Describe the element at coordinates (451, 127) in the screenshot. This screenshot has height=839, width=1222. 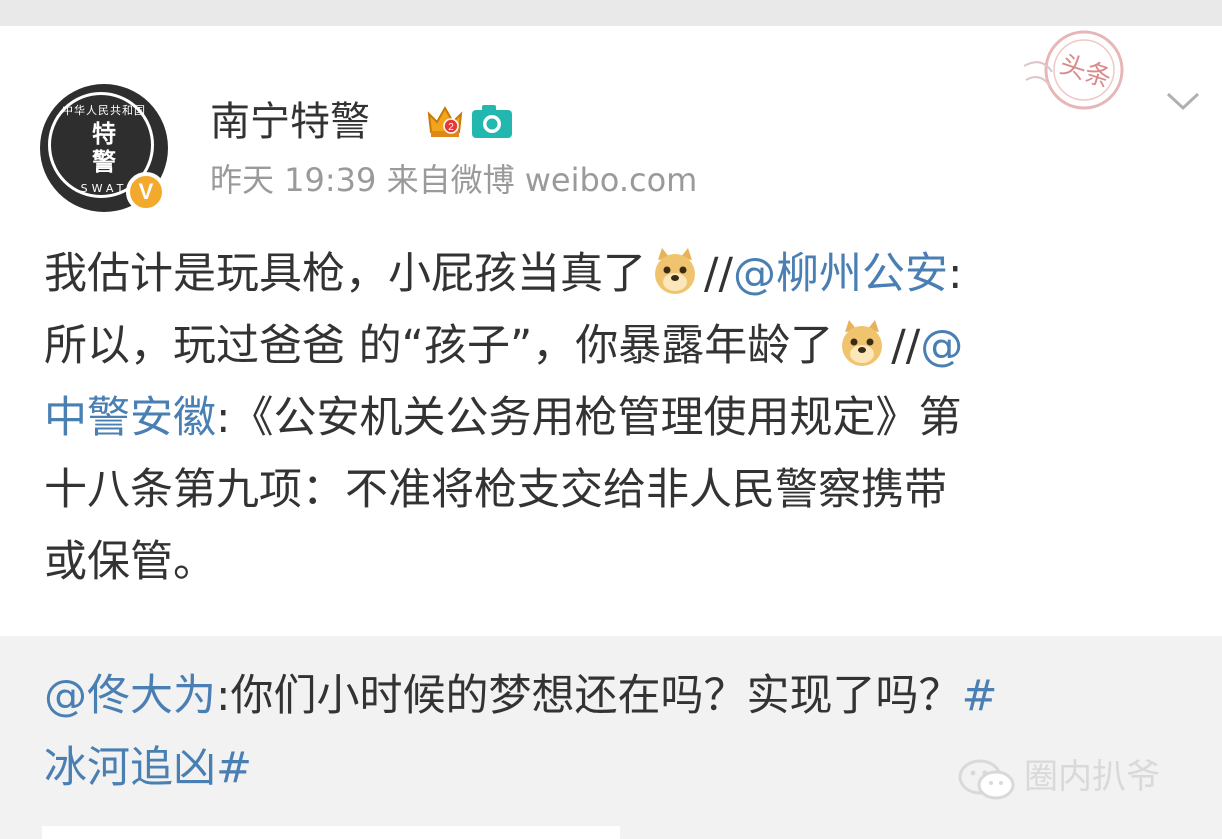
I see `svg-text: 2` at that location.